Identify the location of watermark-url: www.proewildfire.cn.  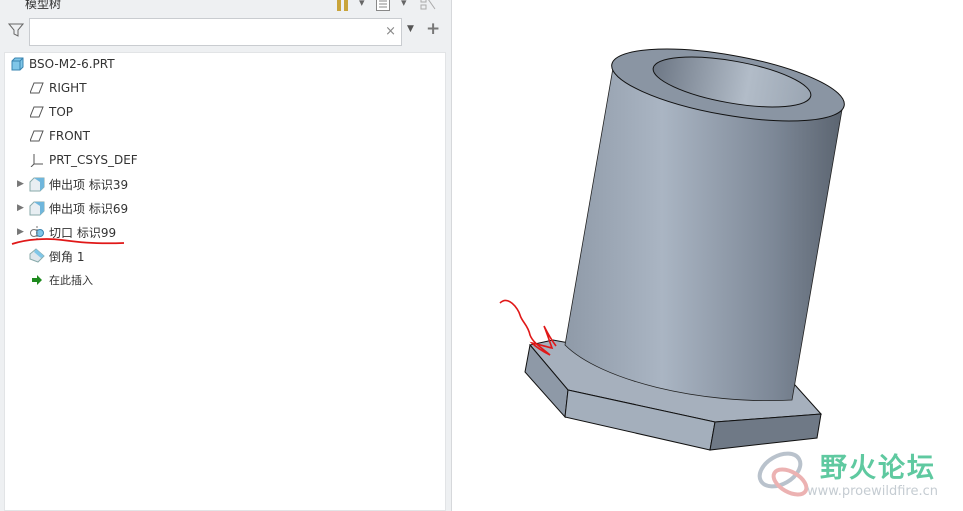
(872, 491).